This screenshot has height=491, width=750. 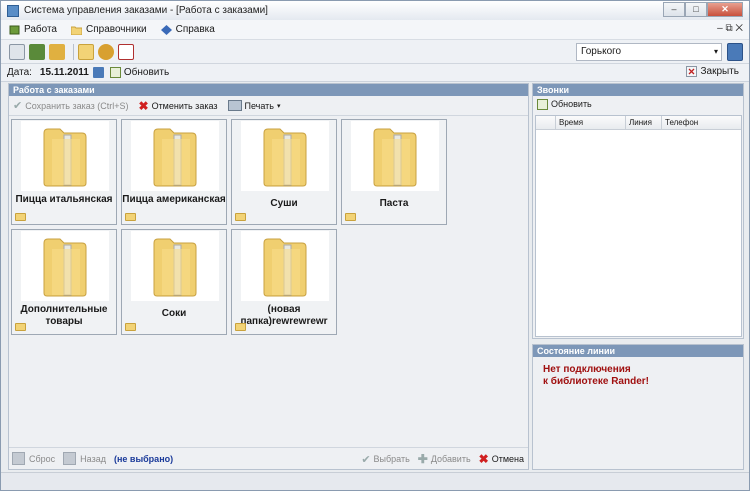 I want to click on choose-label: Выбрать, so click(x=391, y=459).